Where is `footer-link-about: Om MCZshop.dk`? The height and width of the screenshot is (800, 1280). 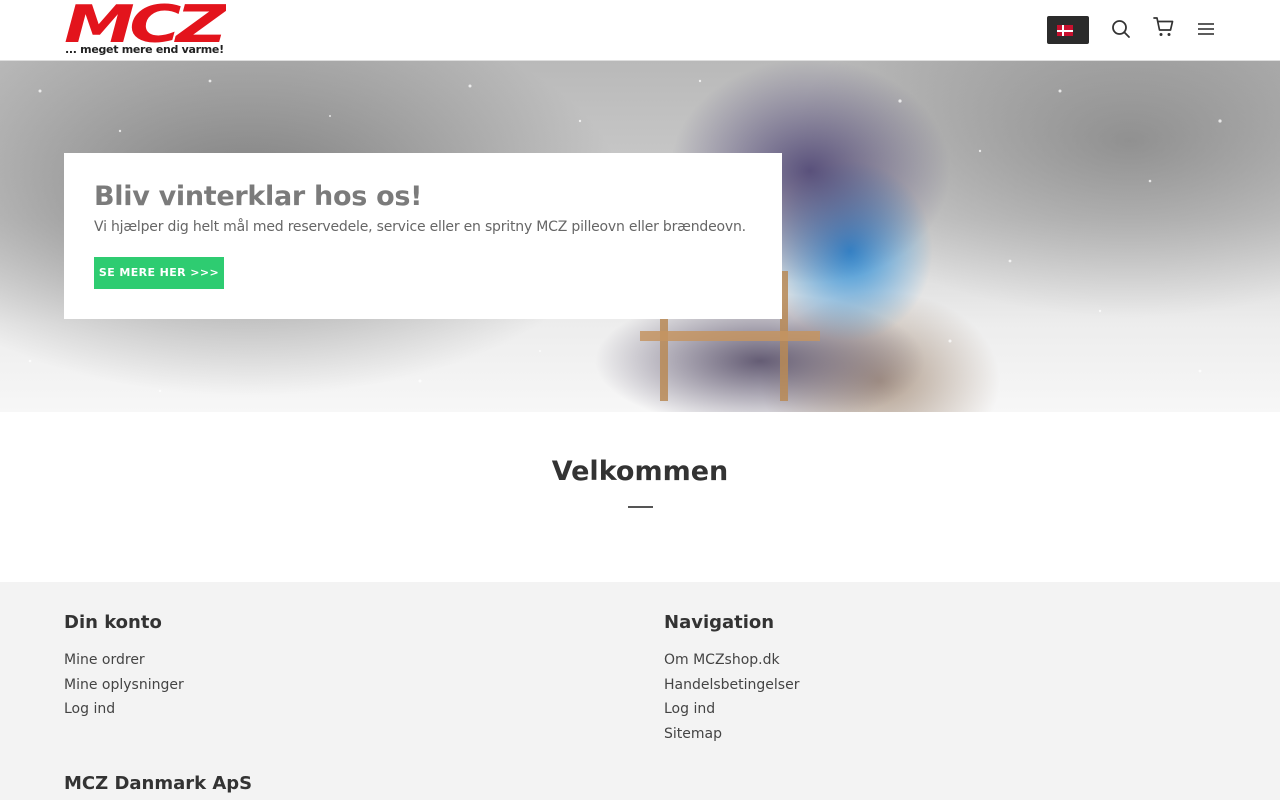
footer-link-about: Om MCZshop.dk is located at coordinates (944, 663).